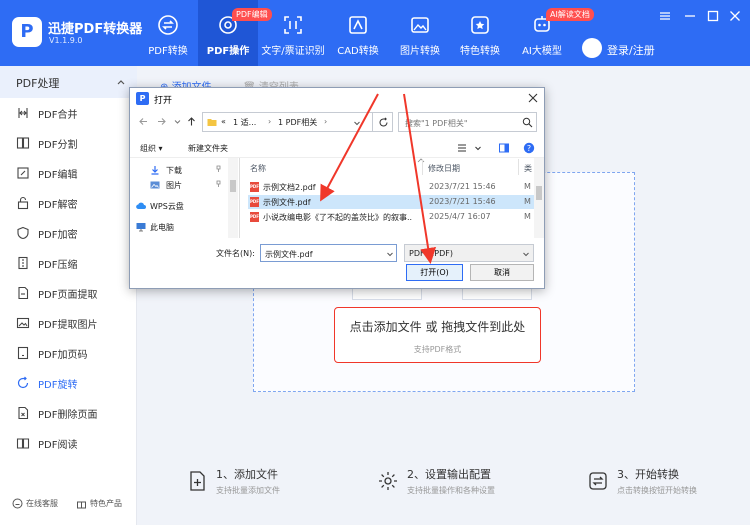 The image size is (750, 525). What do you see at coordinates (106, 503) in the screenshot?
I see `featured-products-label: 特色产品` at bounding box center [106, 503].